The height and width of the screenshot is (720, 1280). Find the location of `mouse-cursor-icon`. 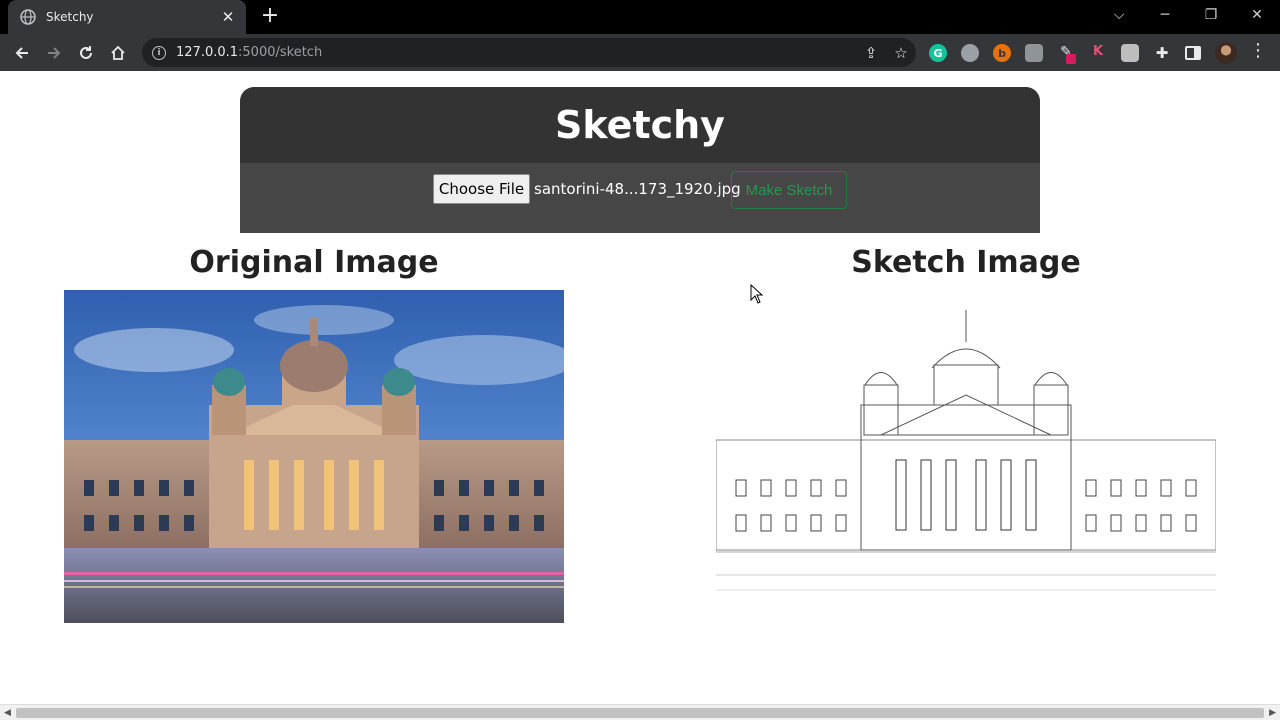

mouse-cursor-icon is located at coordinates (757, 294).